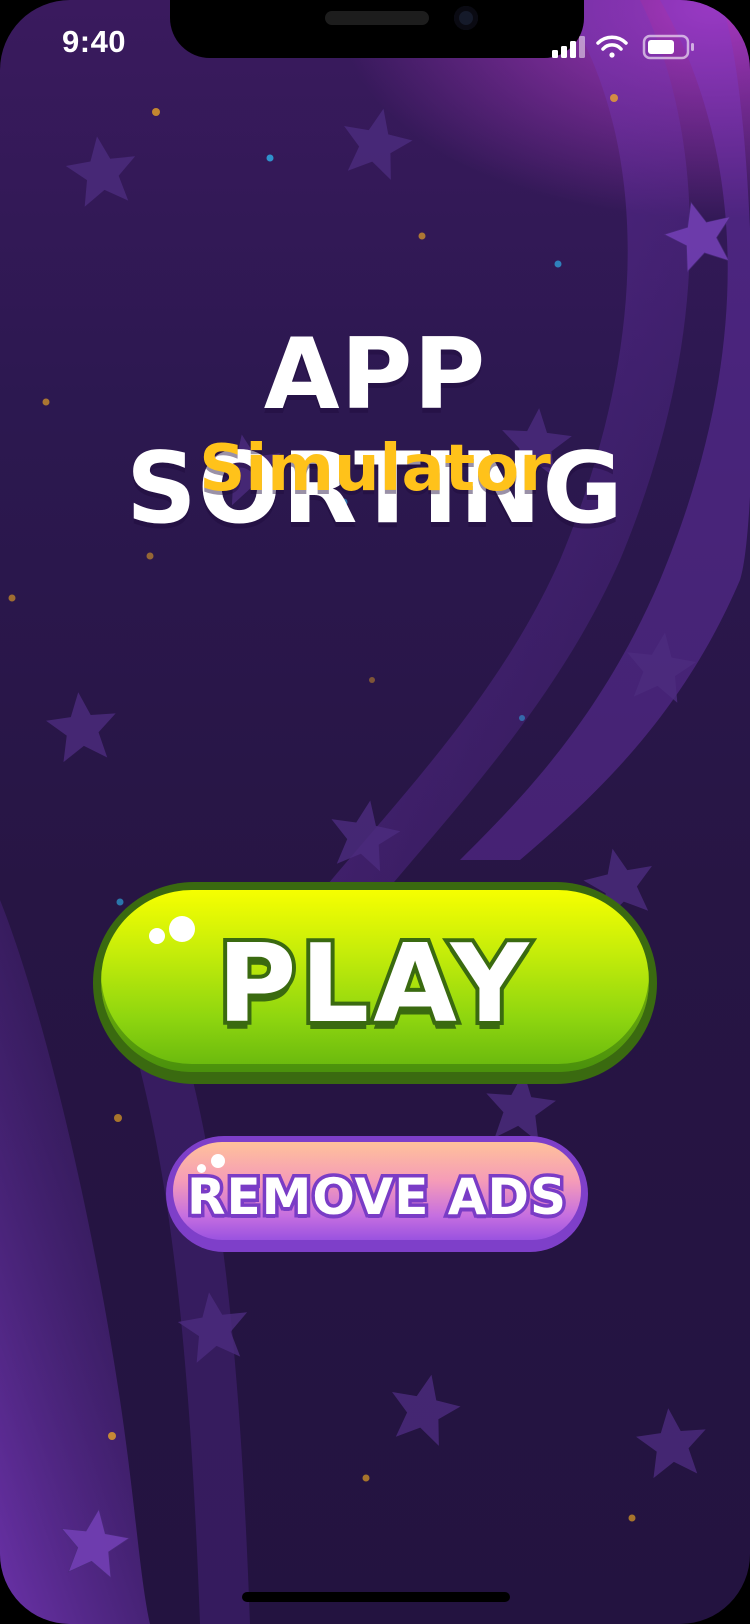  What do you see at coordinates (377, 18) in the screenshot?
I see `speaker-grille` at bounding box center [377, 18].